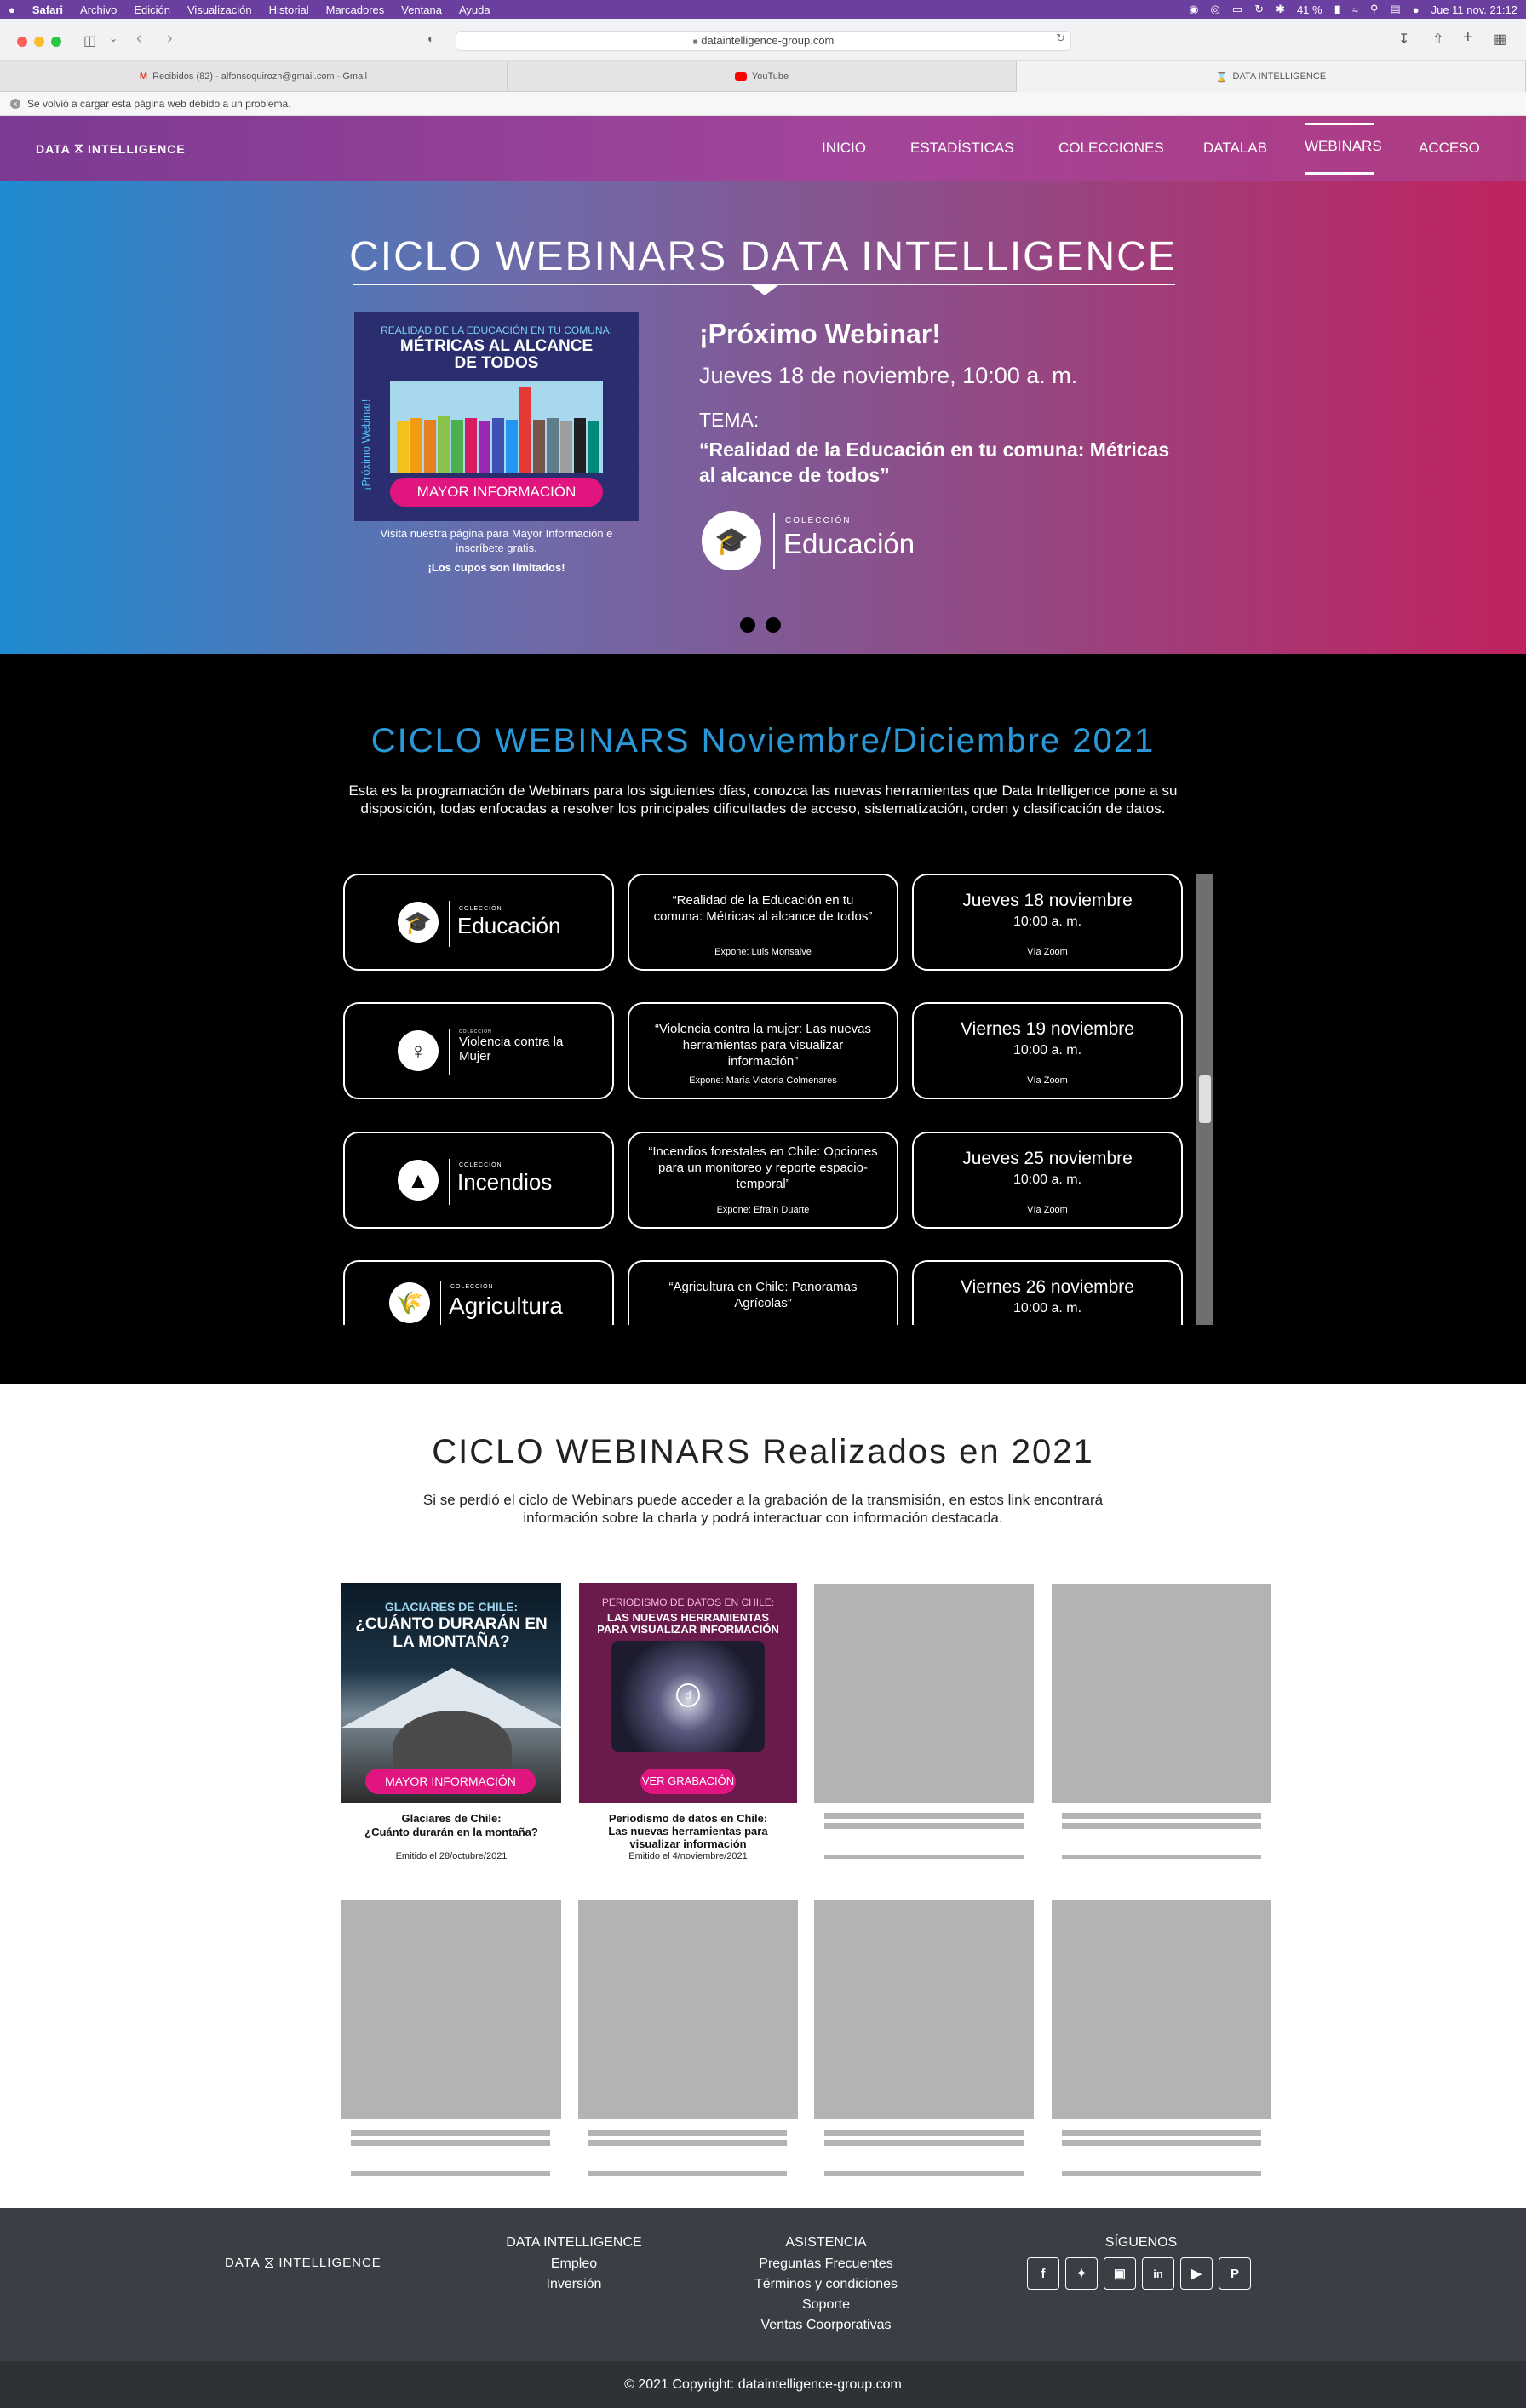  Describe the element at coordinates (748, 625) in the screenshot. I see `carousel-dot-active` at that location.